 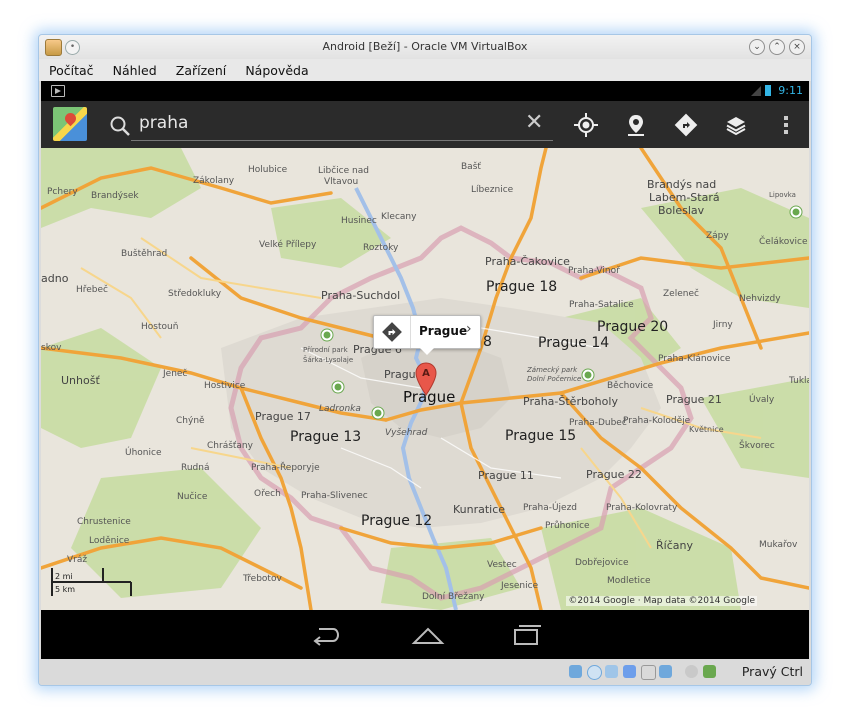 I want to click on menu-item-zarizeni: Zařízení, so click(x=201, y=70).